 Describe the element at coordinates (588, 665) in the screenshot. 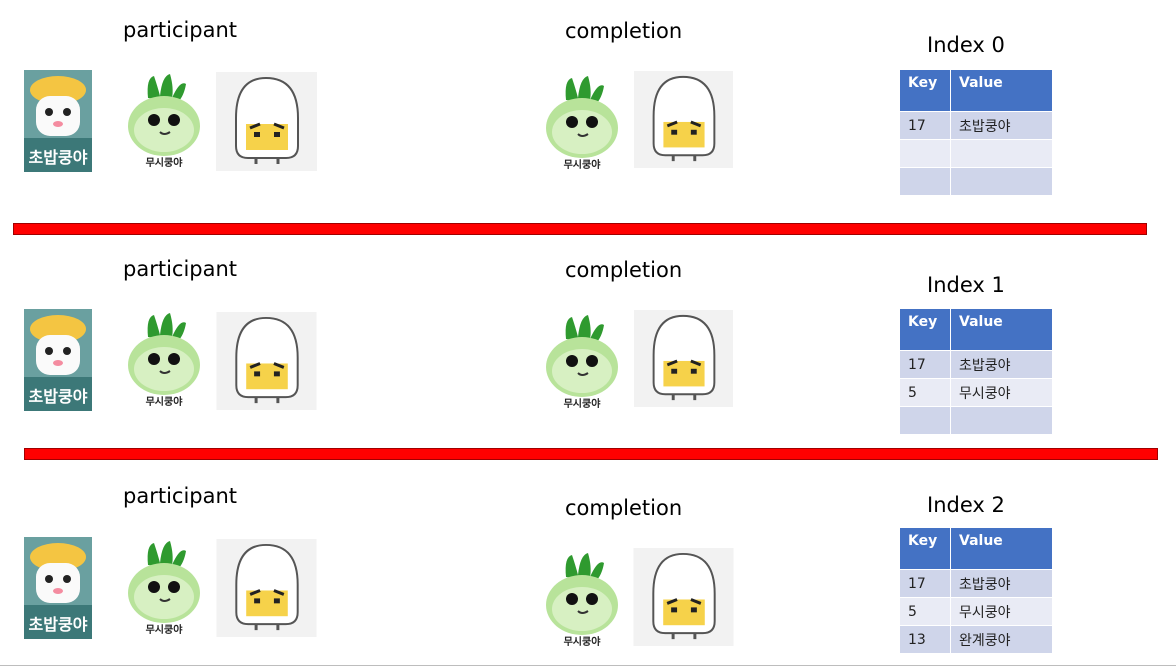

I see `bottom-border` at that location.